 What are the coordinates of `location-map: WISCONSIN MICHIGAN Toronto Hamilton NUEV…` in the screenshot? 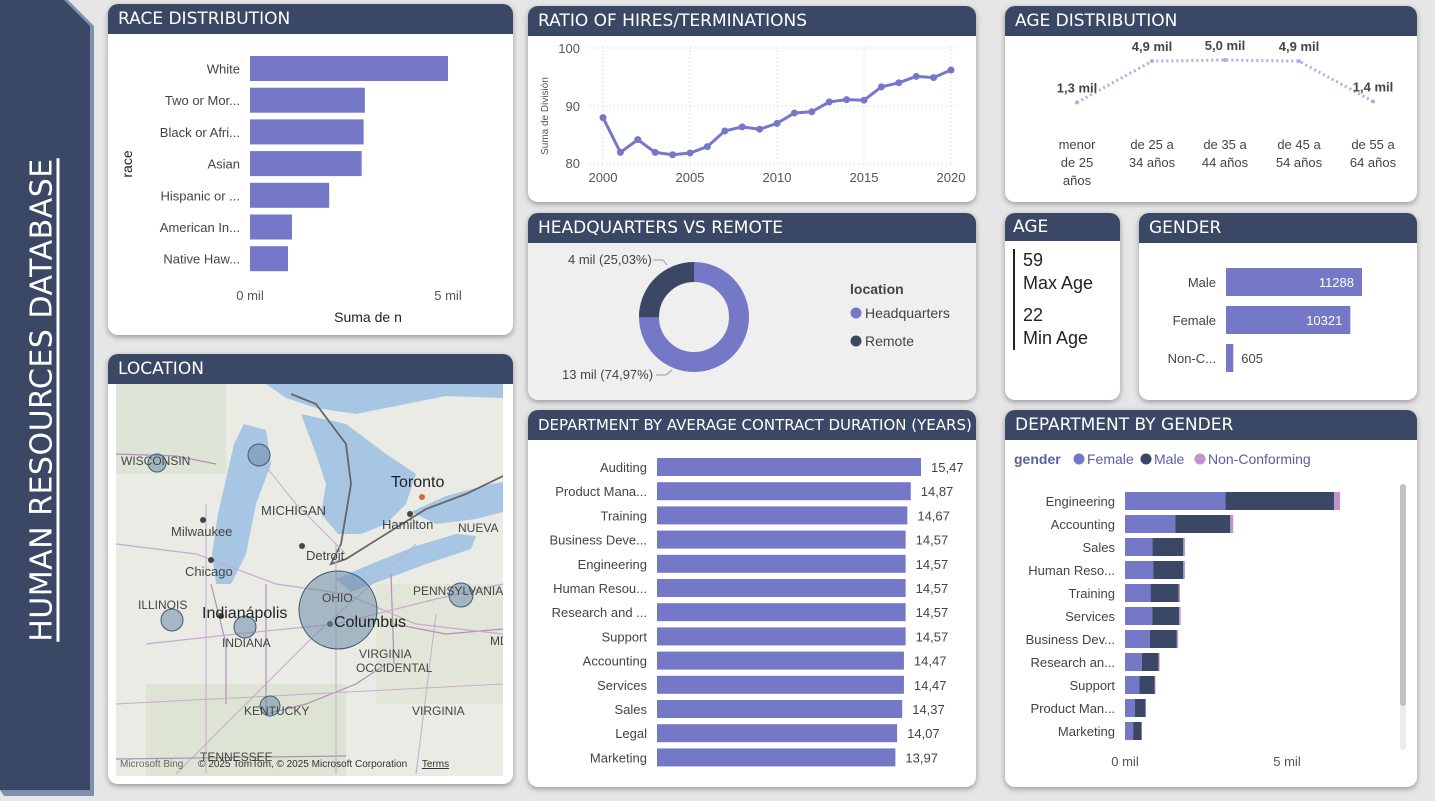 It's located at (309, 580).